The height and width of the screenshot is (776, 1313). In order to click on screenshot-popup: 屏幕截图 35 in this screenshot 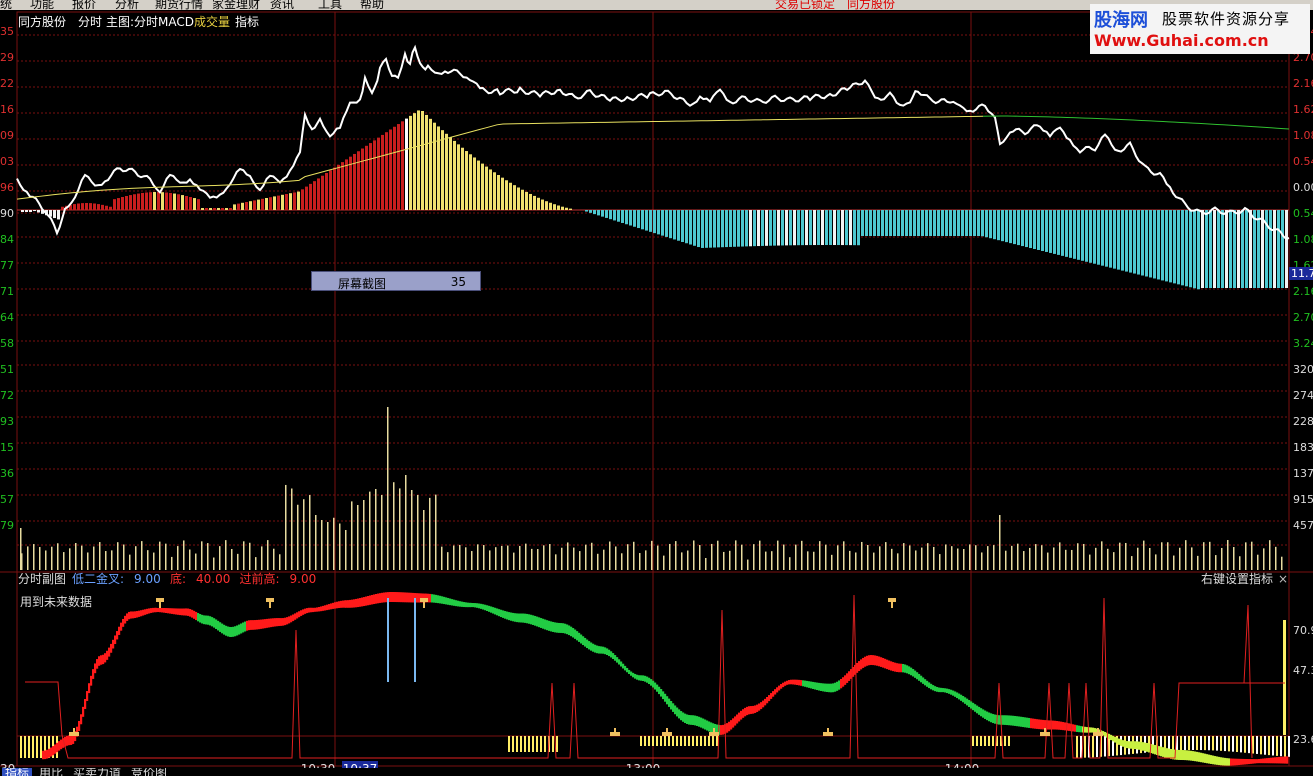, I will do `click(396, 281)`.